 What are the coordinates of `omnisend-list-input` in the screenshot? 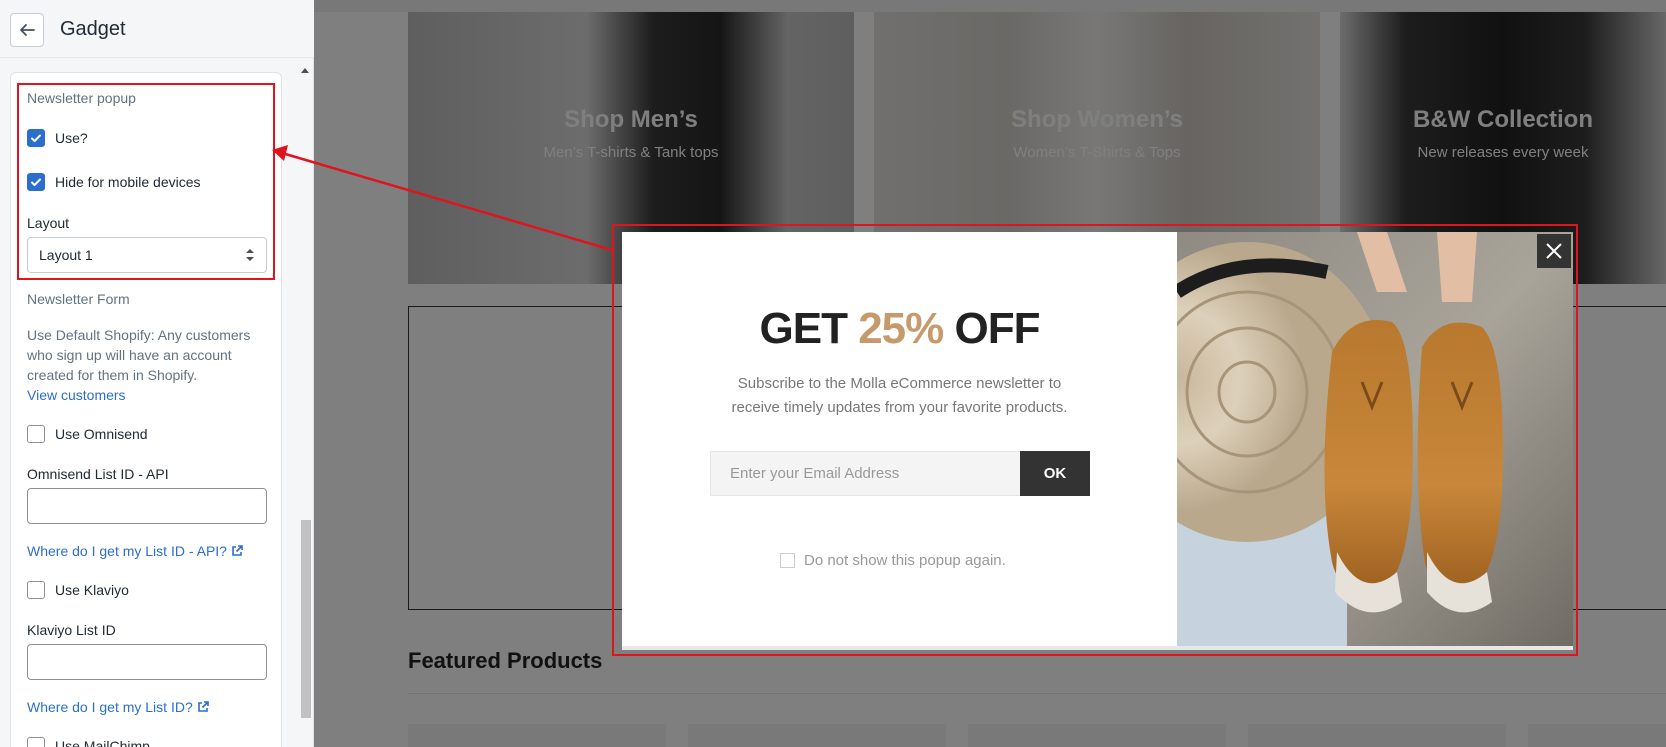 It's located at (147, 506).